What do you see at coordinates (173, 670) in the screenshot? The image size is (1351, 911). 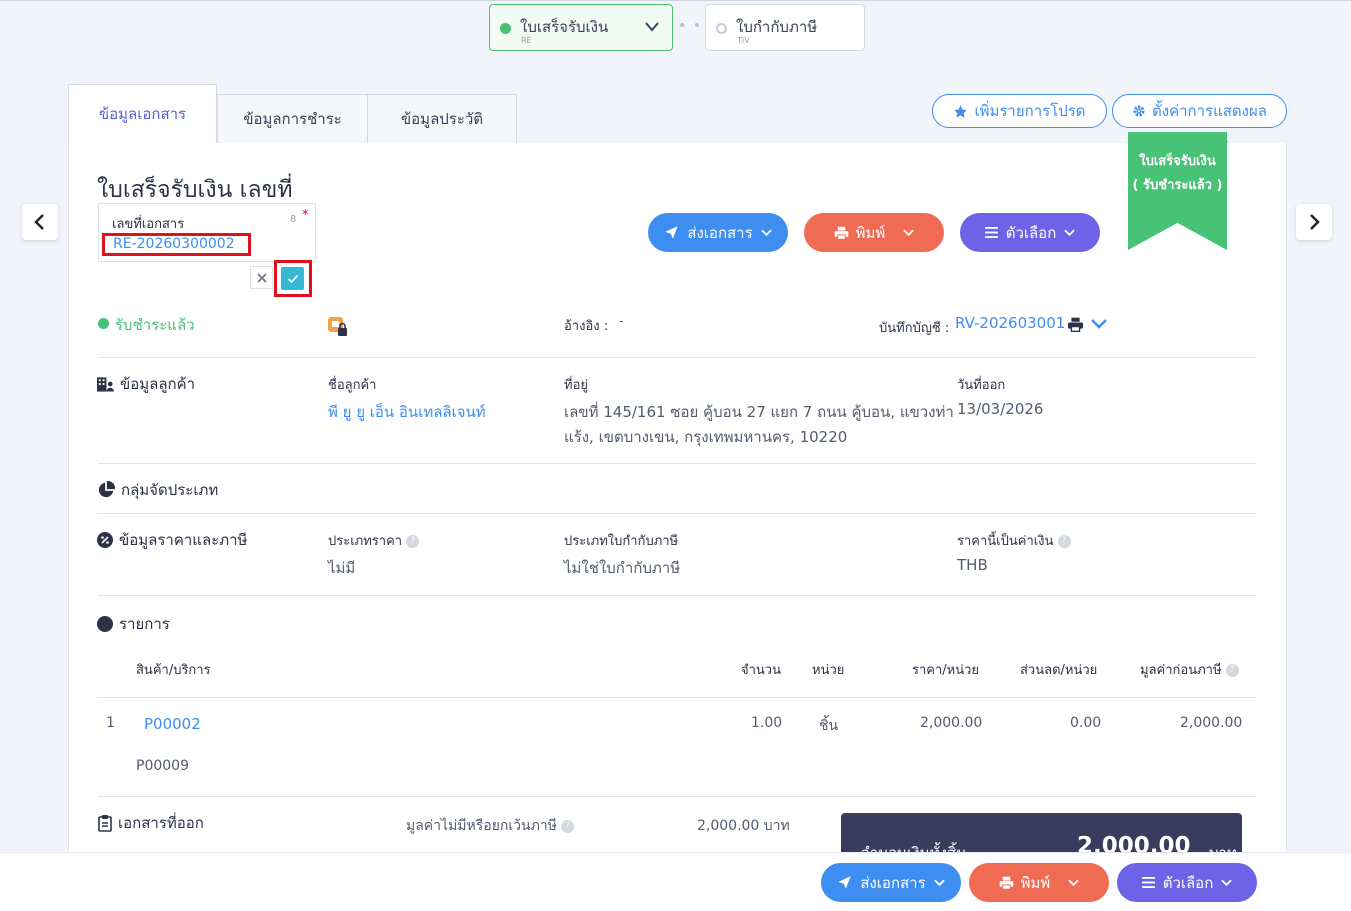 I see `column-header-product: สินค้า/บริการ` at bounding box center [173, 670].